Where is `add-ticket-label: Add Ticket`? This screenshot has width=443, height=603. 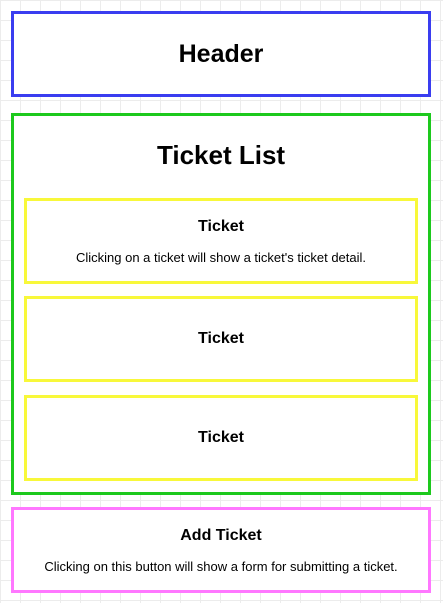 add-ticket-label: Add Ticket is located at coordinates (221, 535).